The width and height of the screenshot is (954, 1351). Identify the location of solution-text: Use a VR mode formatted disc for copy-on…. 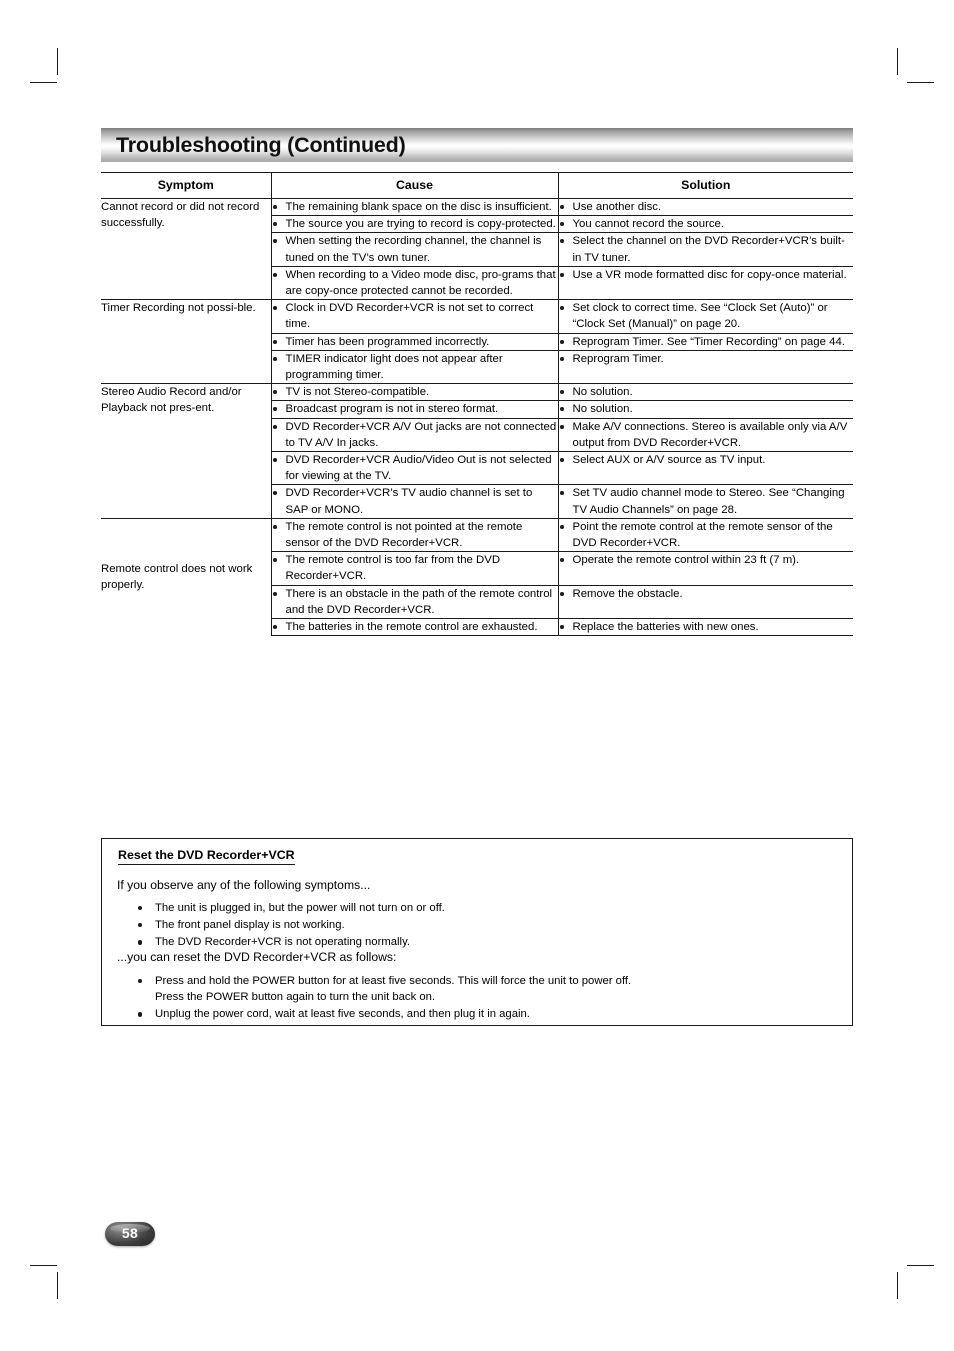
(706, 275).